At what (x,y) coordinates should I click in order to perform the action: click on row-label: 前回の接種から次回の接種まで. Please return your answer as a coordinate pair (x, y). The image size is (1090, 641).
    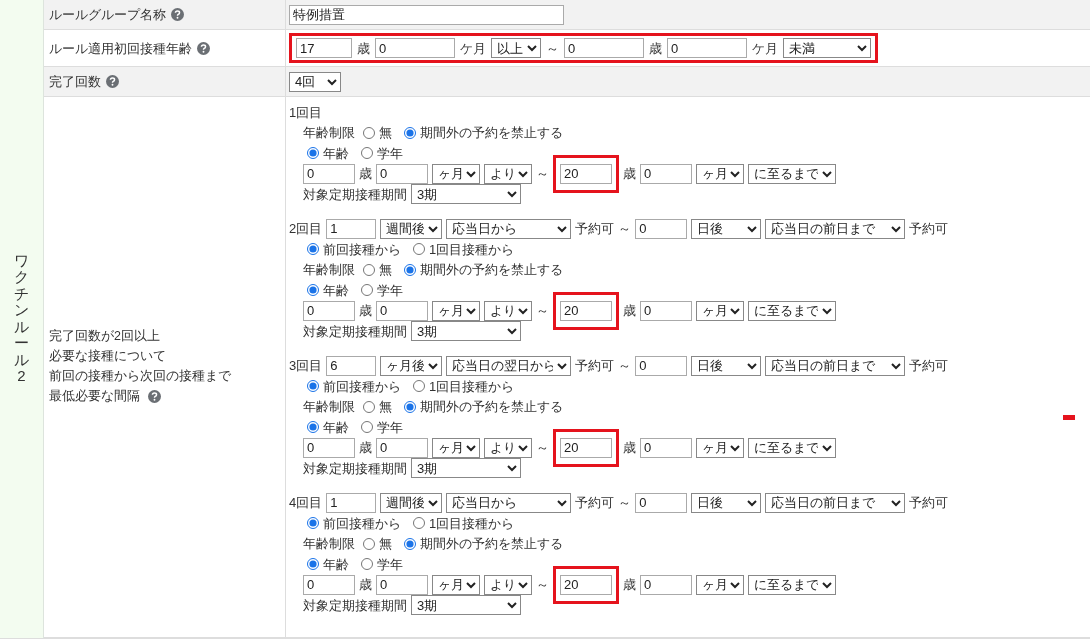
    Looking at the image, I should click on (140, 377).